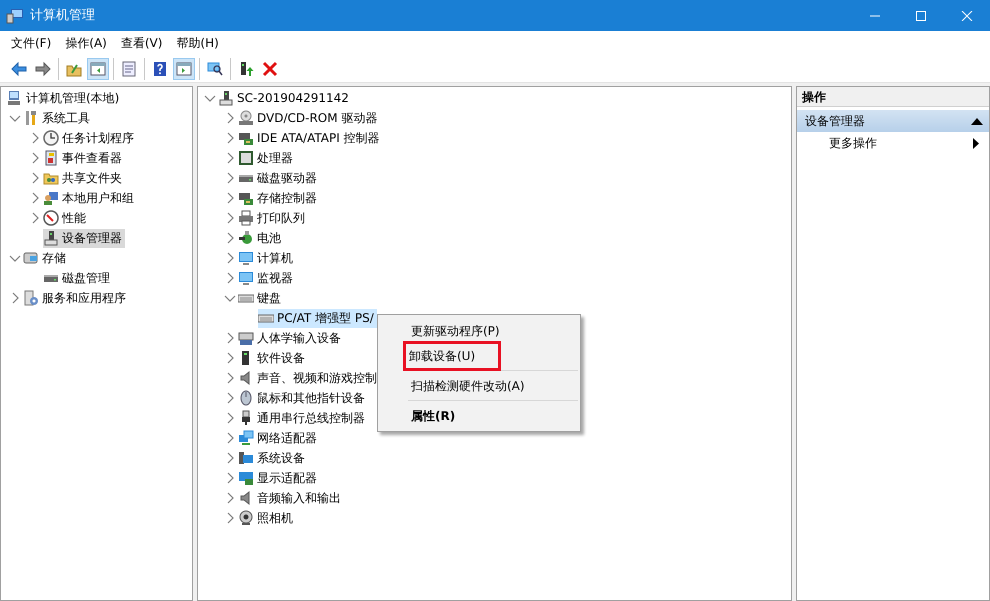  What do you see at coordinates (275, 278) in the screenshot?
I see `tree-item-label: 监视器` at bounding box center [275, 278].